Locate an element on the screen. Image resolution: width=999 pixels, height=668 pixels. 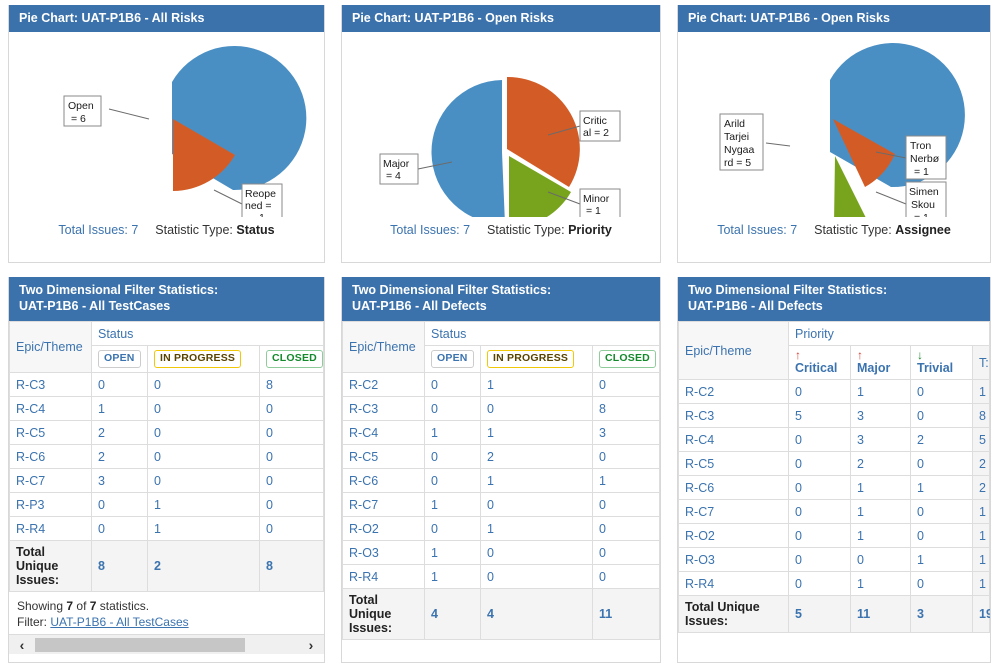
column-header-major: ↑ Major is located at coordinates (880, 362).